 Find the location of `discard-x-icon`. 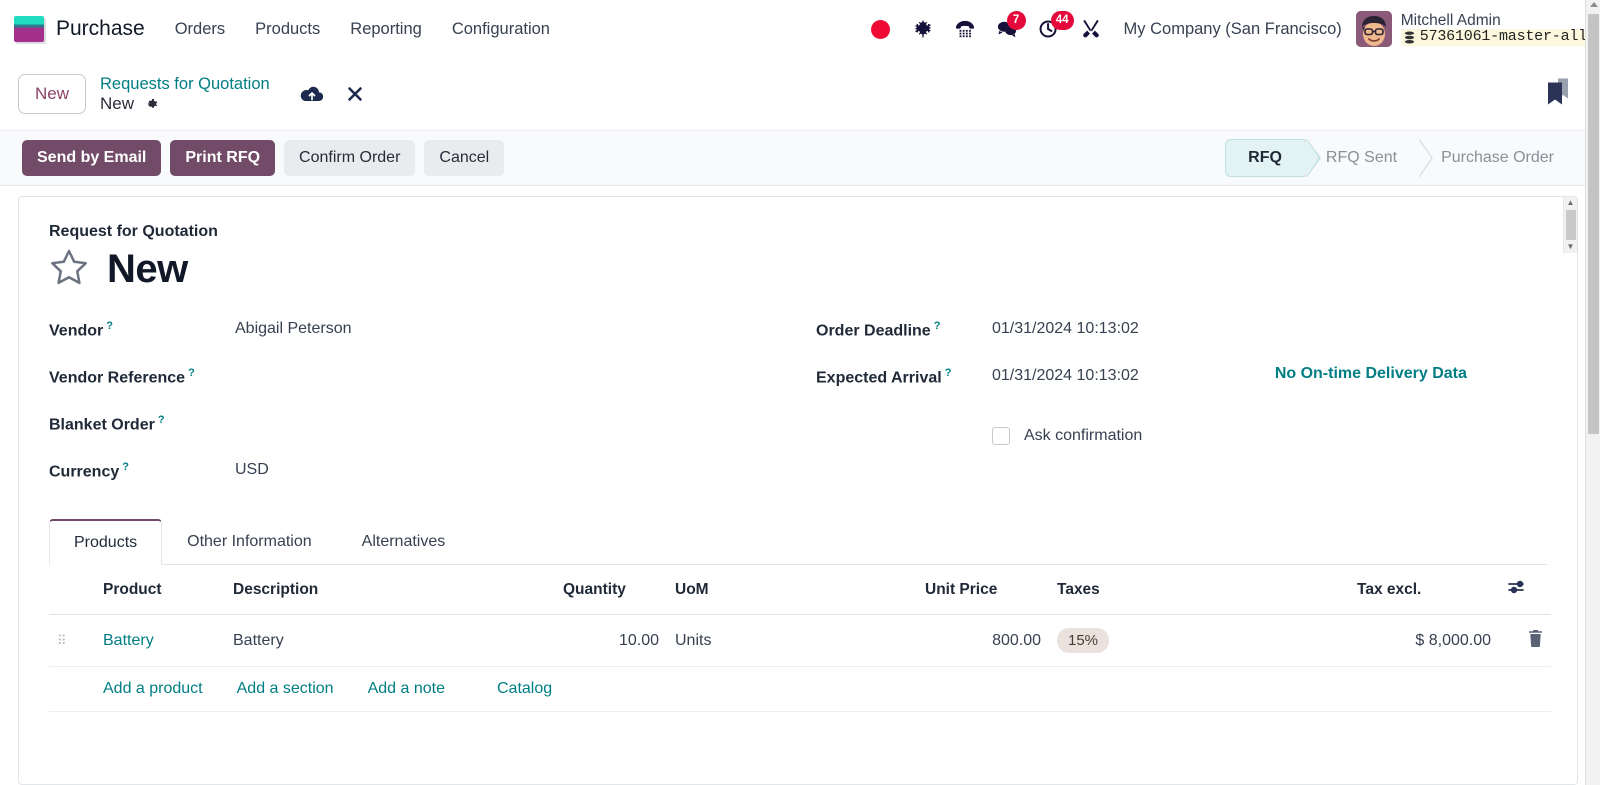

discard-x-icon is located at coordinates (355, 94).